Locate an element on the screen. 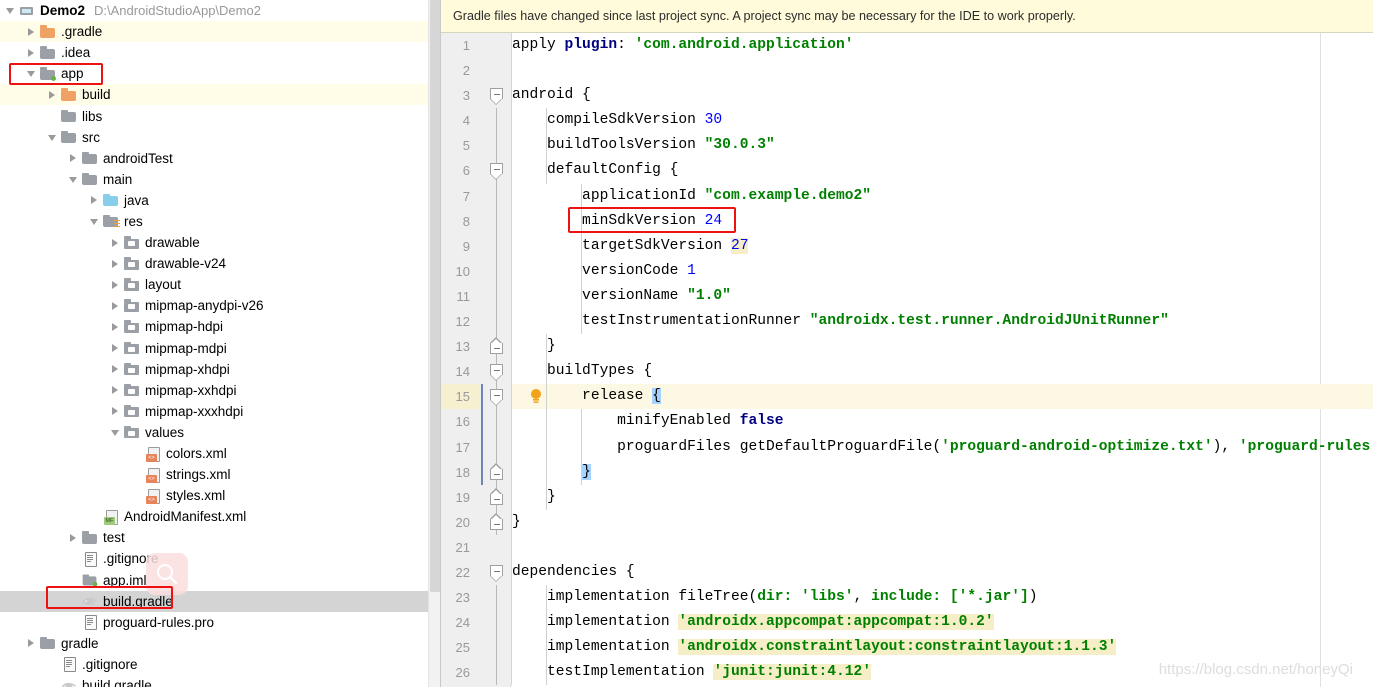  tree-row: <> styles.xml is located at coordinates (220, 495).